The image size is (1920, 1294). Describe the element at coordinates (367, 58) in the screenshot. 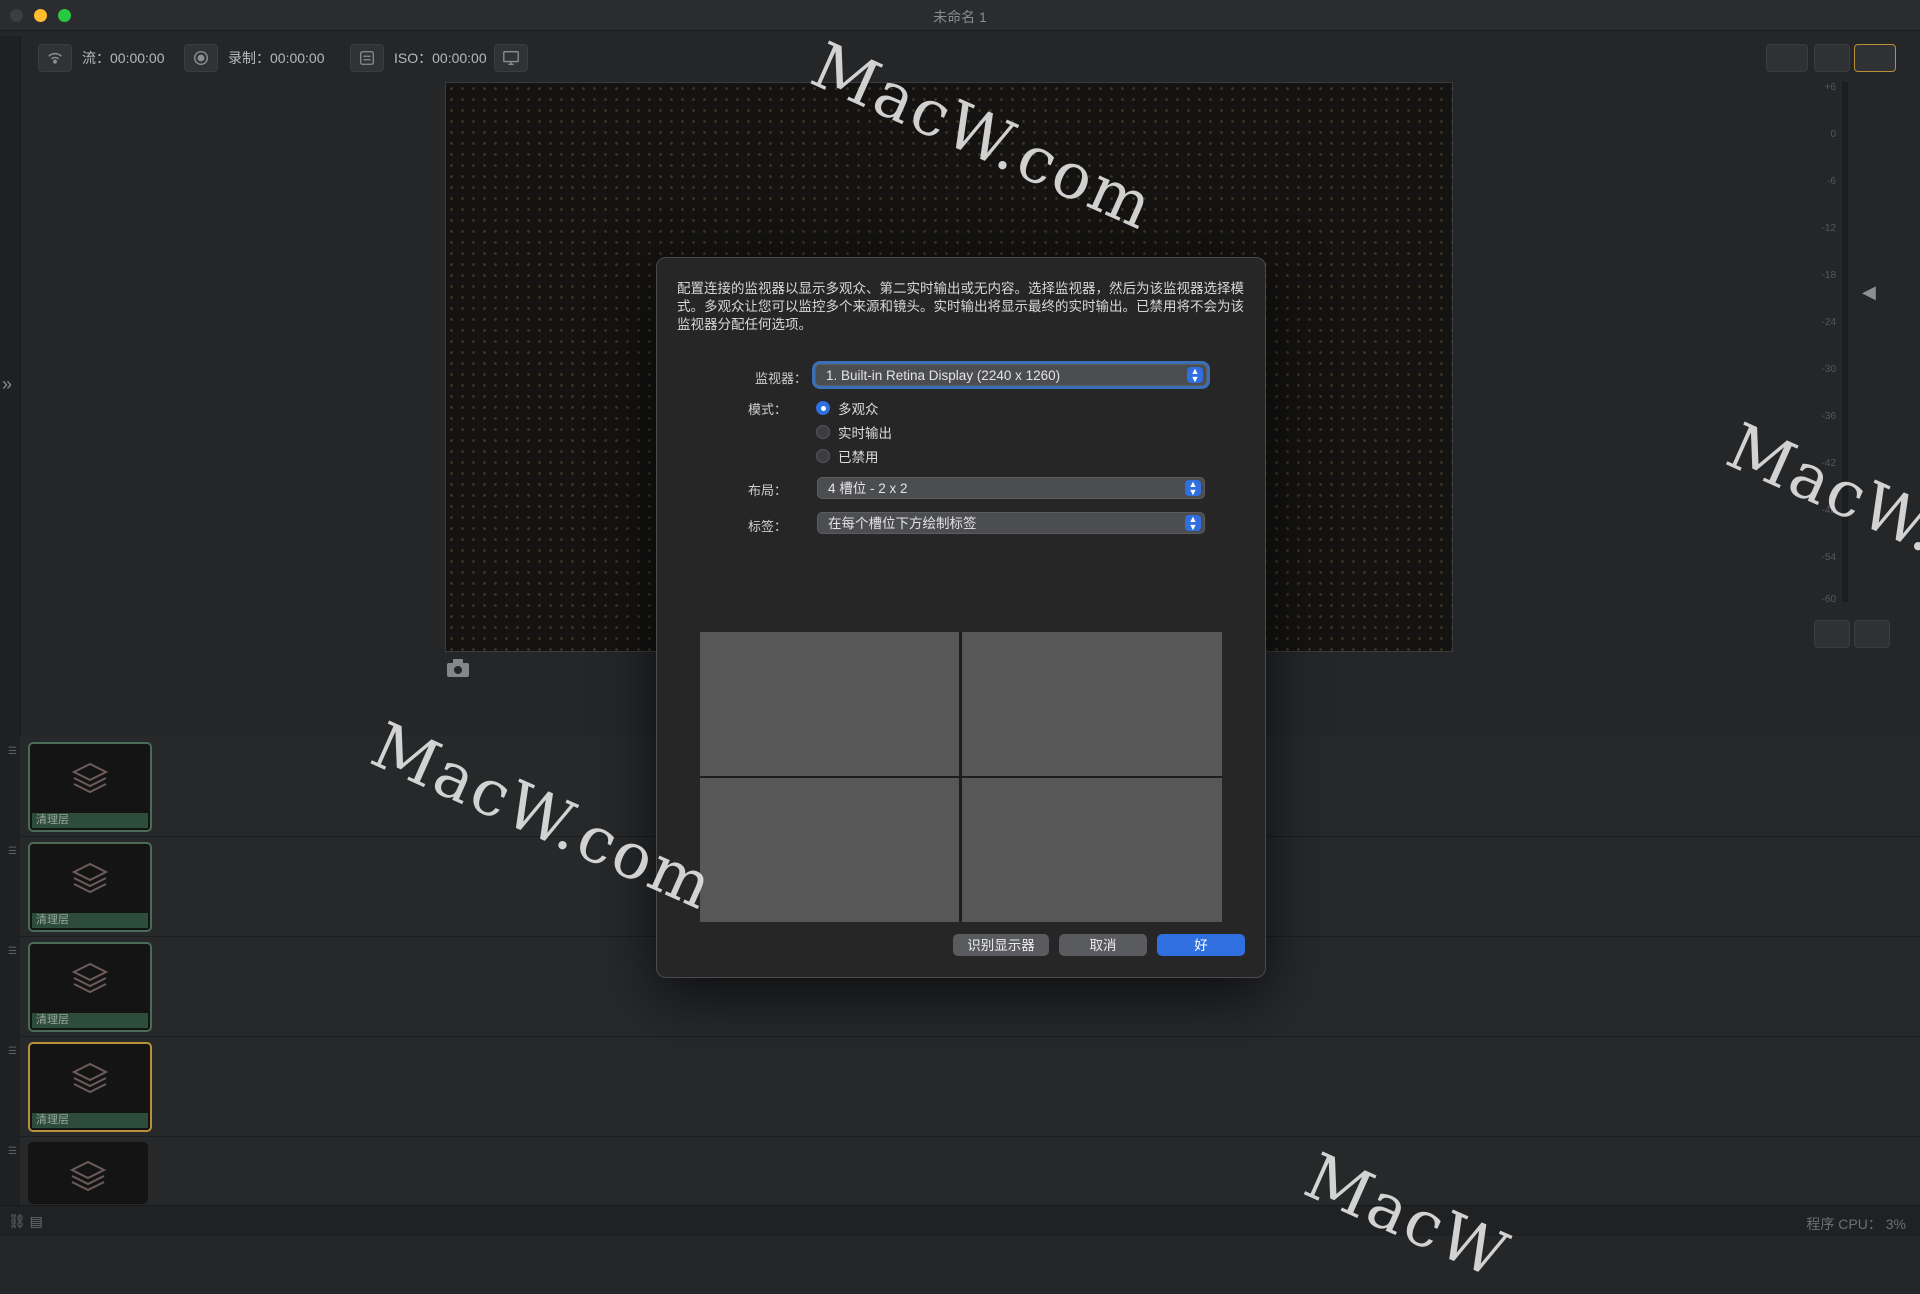

I see `iso-record-icon` at that location.